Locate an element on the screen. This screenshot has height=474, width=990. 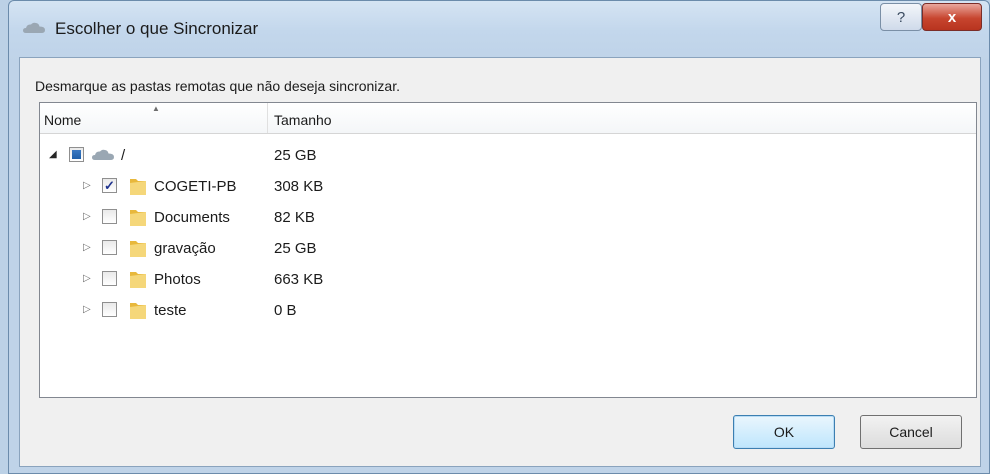
tree-row-root: ◢ / 25 GB is located at coordinates (508, 155).